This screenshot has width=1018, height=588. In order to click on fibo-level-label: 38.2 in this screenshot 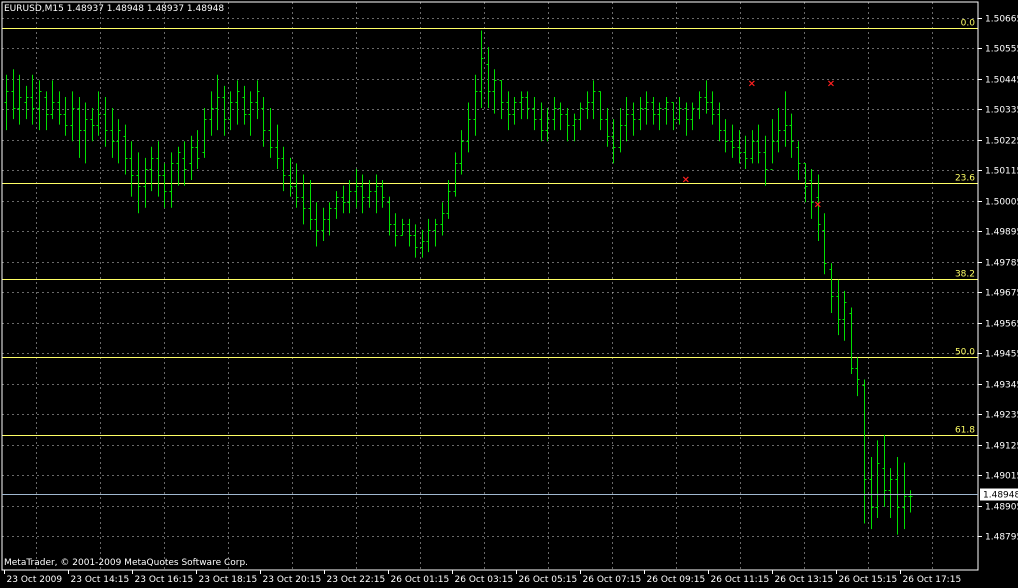, I will do `click(965, 275)`.